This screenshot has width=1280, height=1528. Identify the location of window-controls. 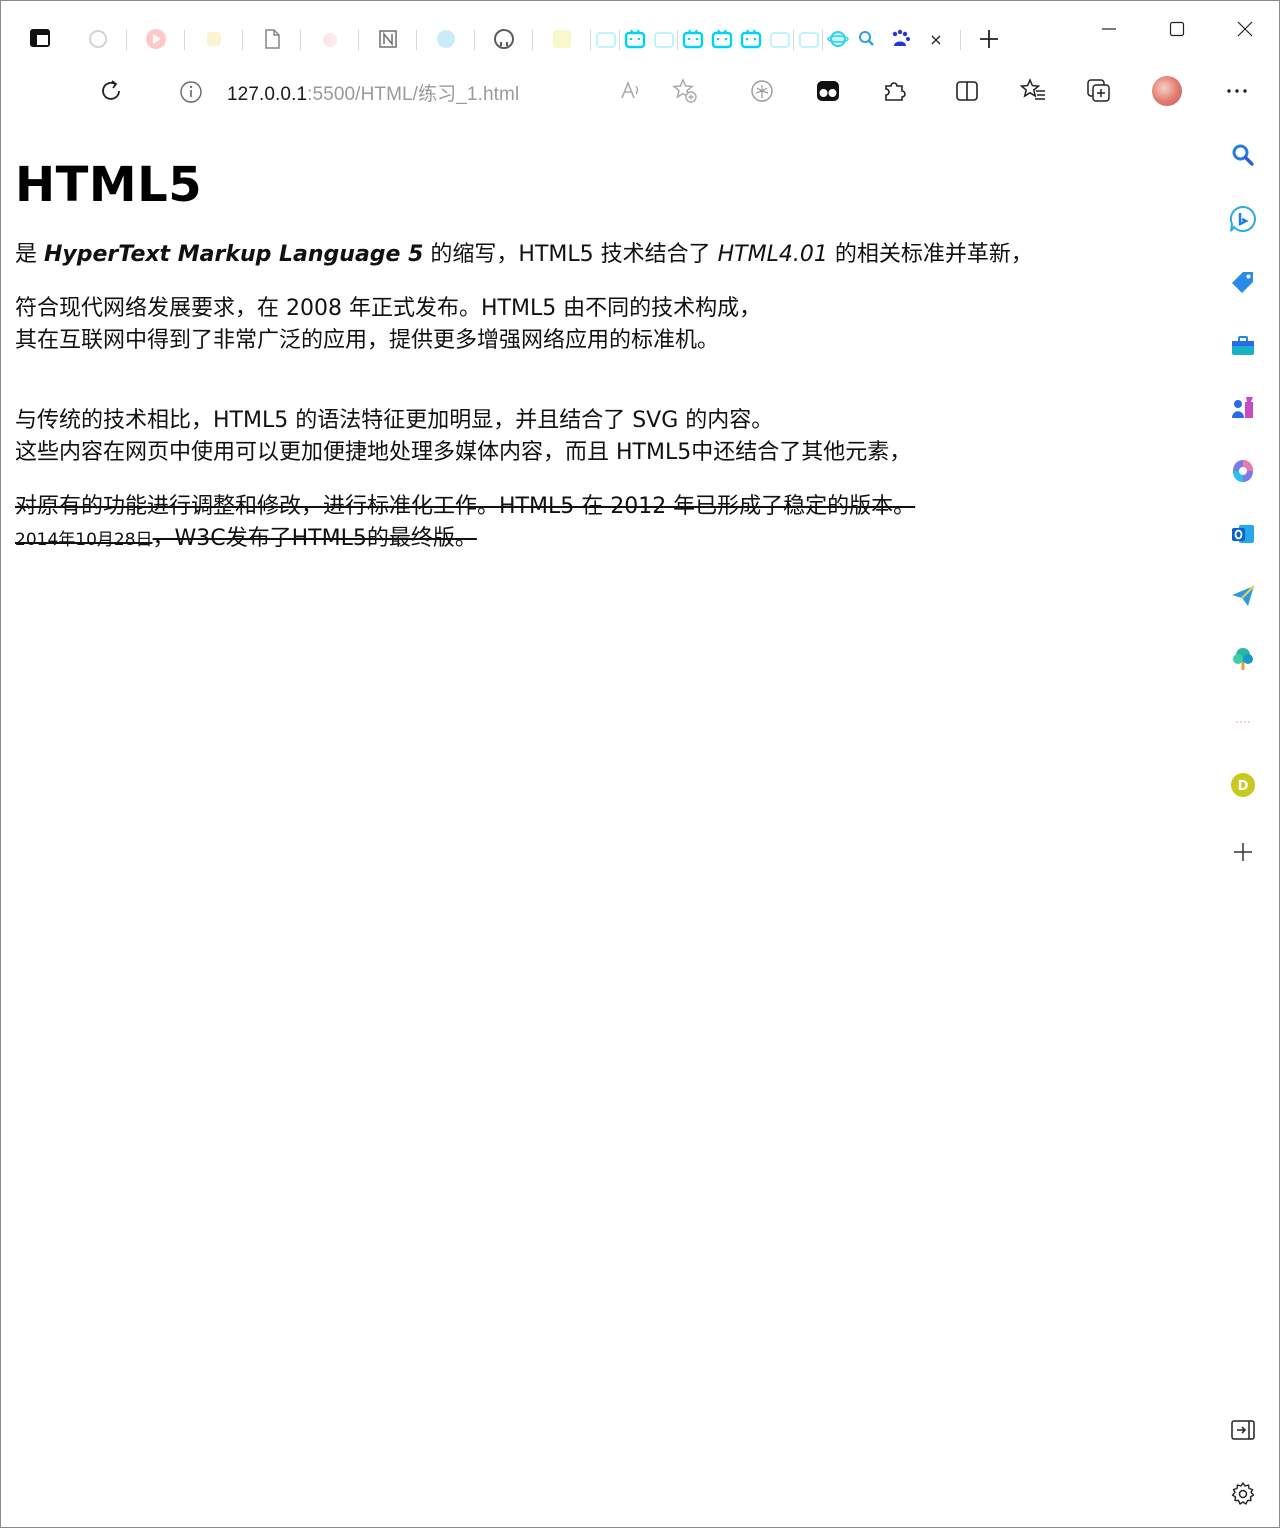
(1177, 29).